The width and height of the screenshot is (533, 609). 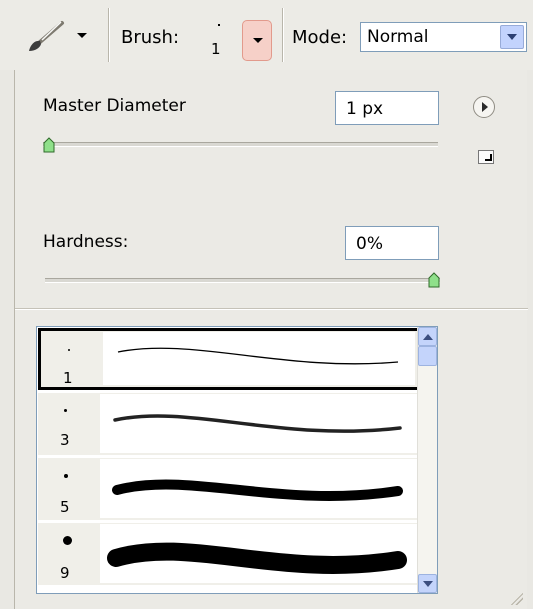 What do you see at coordinates (320, 37) in the screenshot?
I see `mode-label: Mode:` at bounding box center [320, 37].